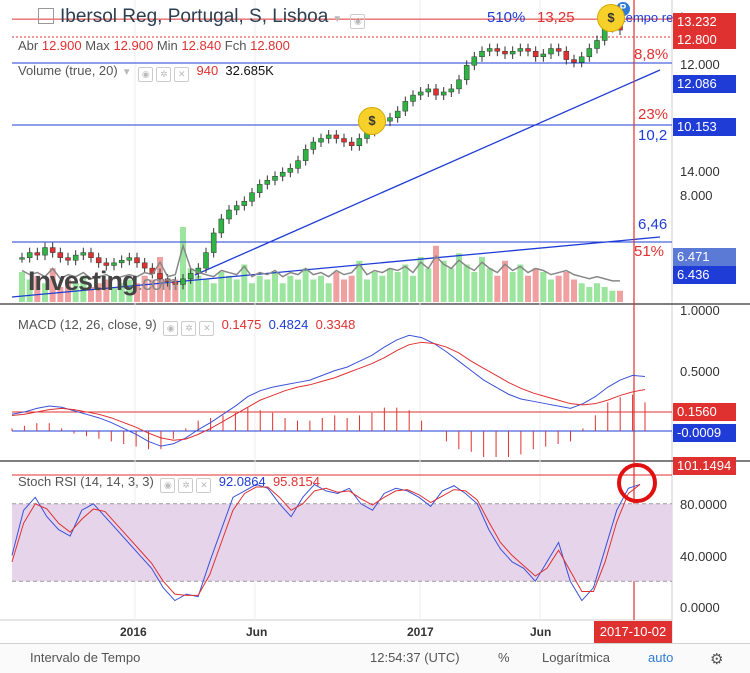 Image resolution: width=750 pixels, height=673 pixels. I want to click on price-scale-8000: 8.000, so click(696, 195).